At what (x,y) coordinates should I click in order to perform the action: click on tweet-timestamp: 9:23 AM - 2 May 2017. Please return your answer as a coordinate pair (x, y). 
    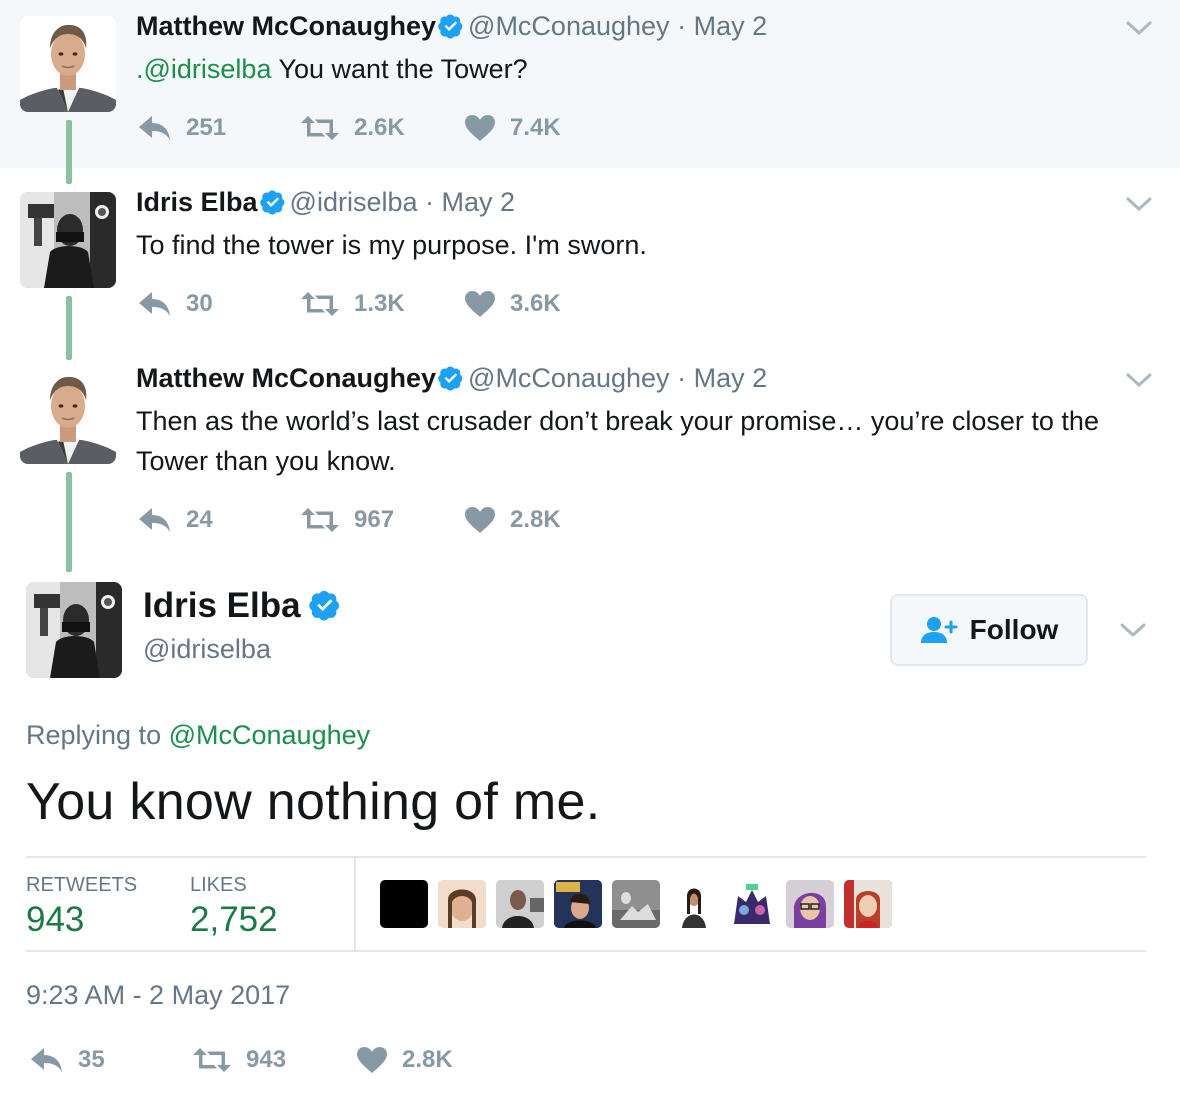
    Looking at the image, I should click on (158, 995).